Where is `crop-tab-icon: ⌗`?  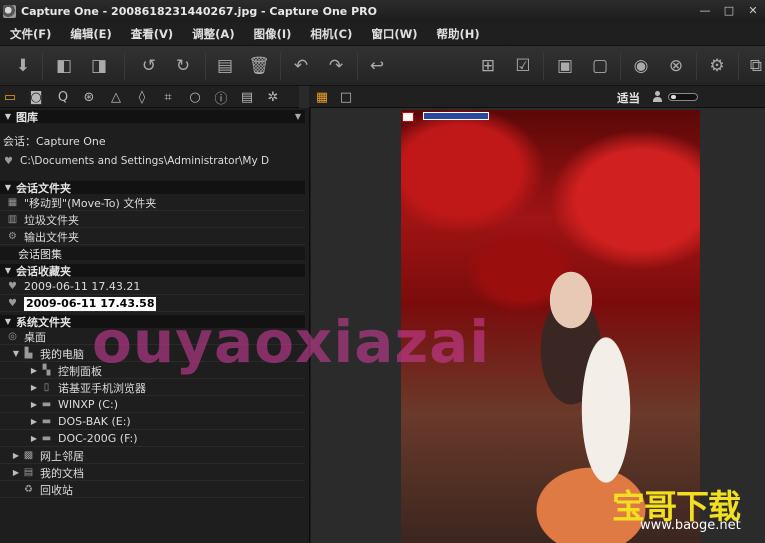
crop-tab-icon: ⌗ is located at coordinates (168, 97).